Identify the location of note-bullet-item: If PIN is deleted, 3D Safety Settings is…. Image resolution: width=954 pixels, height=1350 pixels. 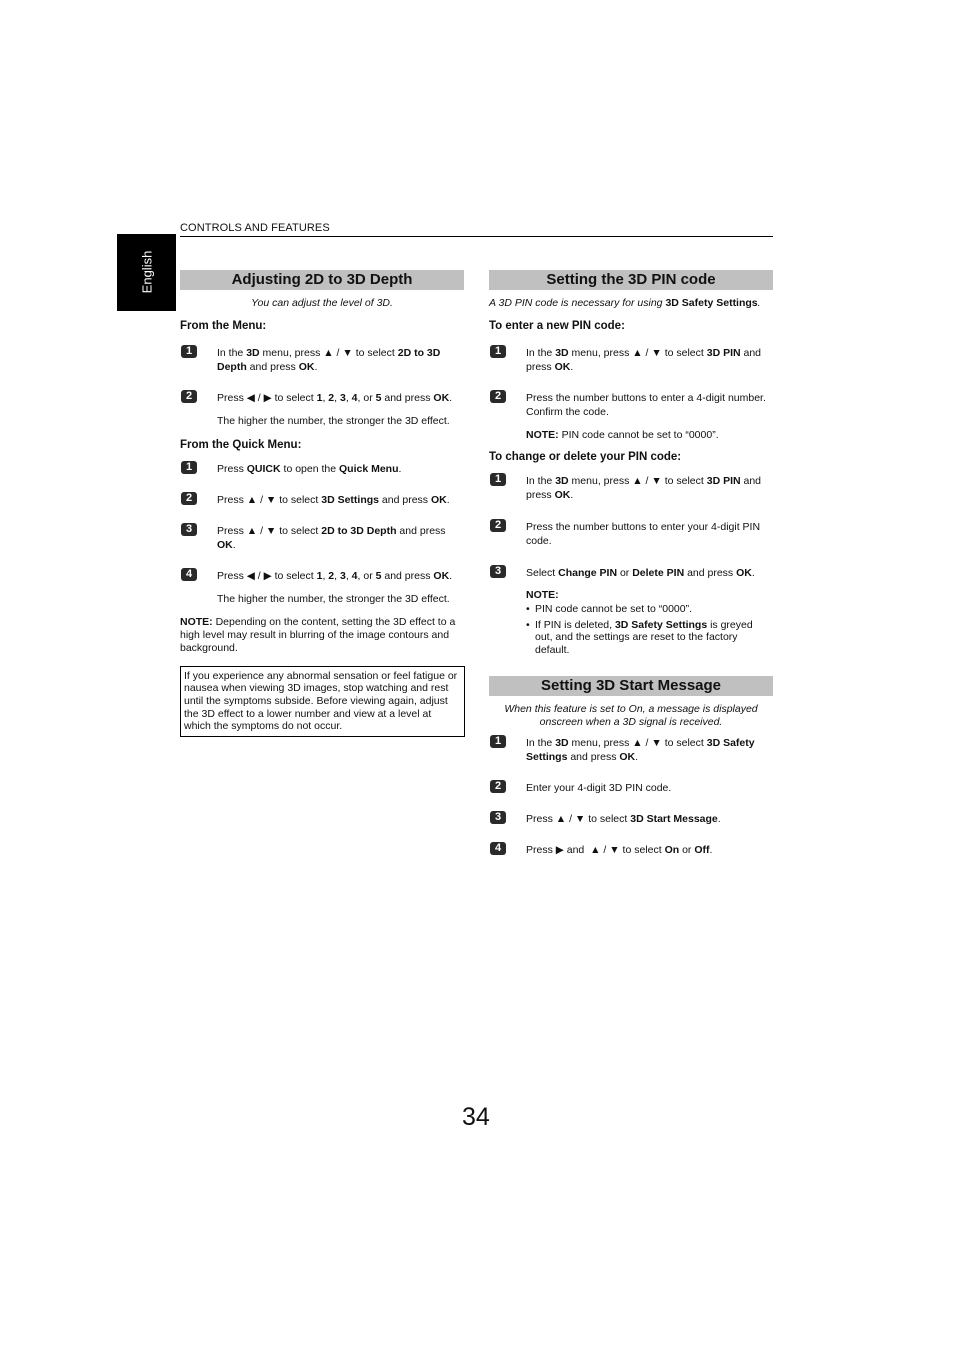
(649, 638).